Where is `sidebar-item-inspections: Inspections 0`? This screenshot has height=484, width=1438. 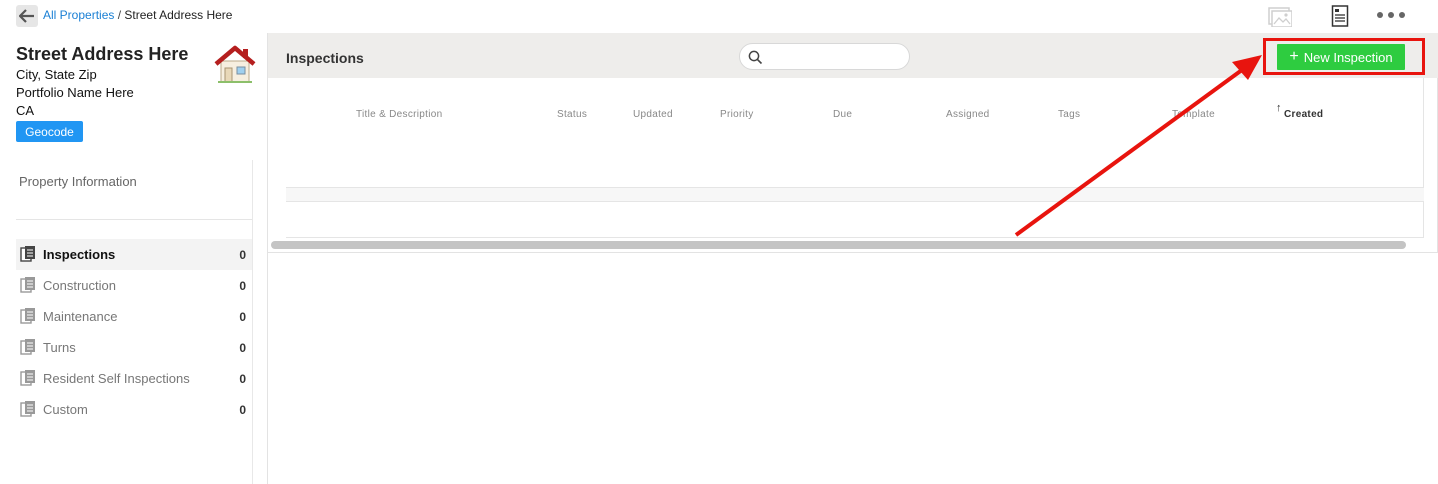 sidebar-item-inspections: Inspections 0 is located at coordinates (134, 254).